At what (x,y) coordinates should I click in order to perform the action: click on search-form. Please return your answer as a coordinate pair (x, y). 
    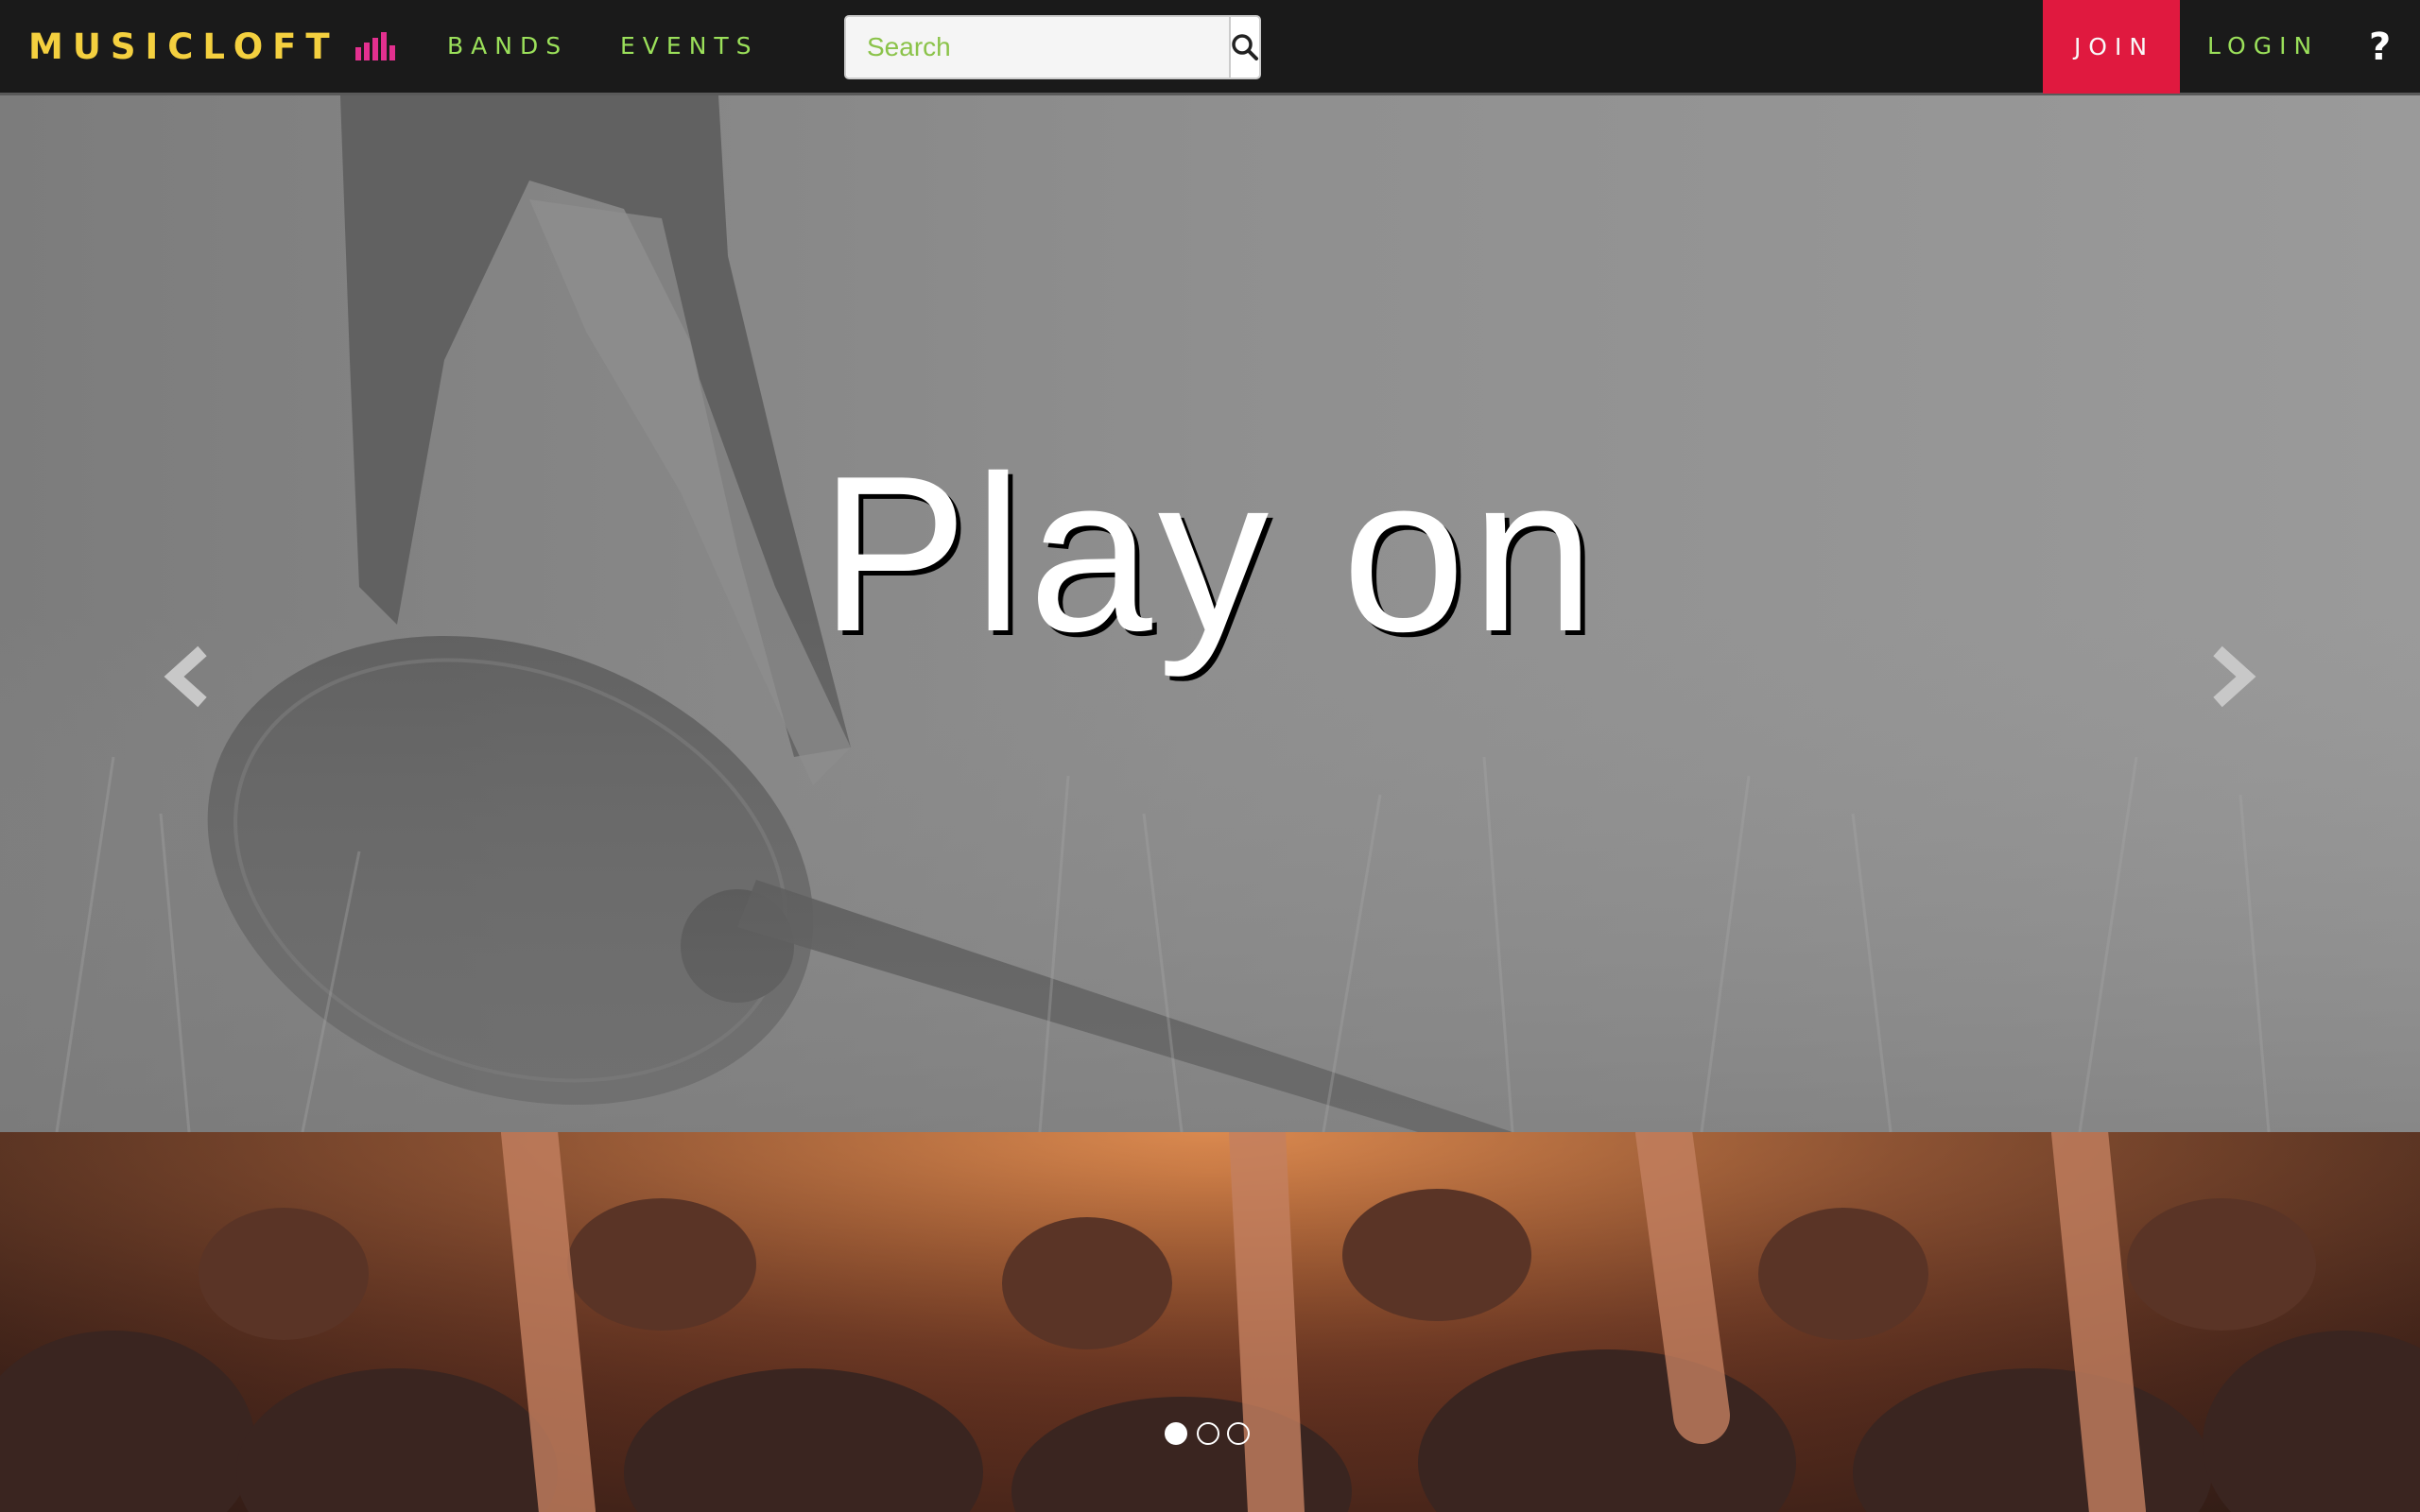
    Looking at the image, I should click on (1053, 47).